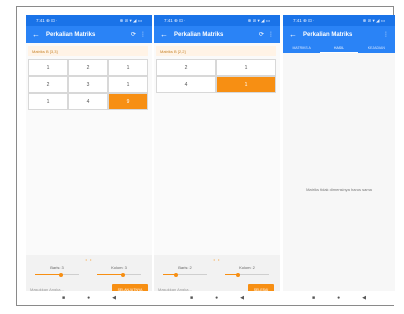 The height and width of the screenshot is (314, 404). What do you see at coordinates (119, 272) in the screenshot?
I see `cols-slider: Kolom: 3` at bounding box center [119, 272].